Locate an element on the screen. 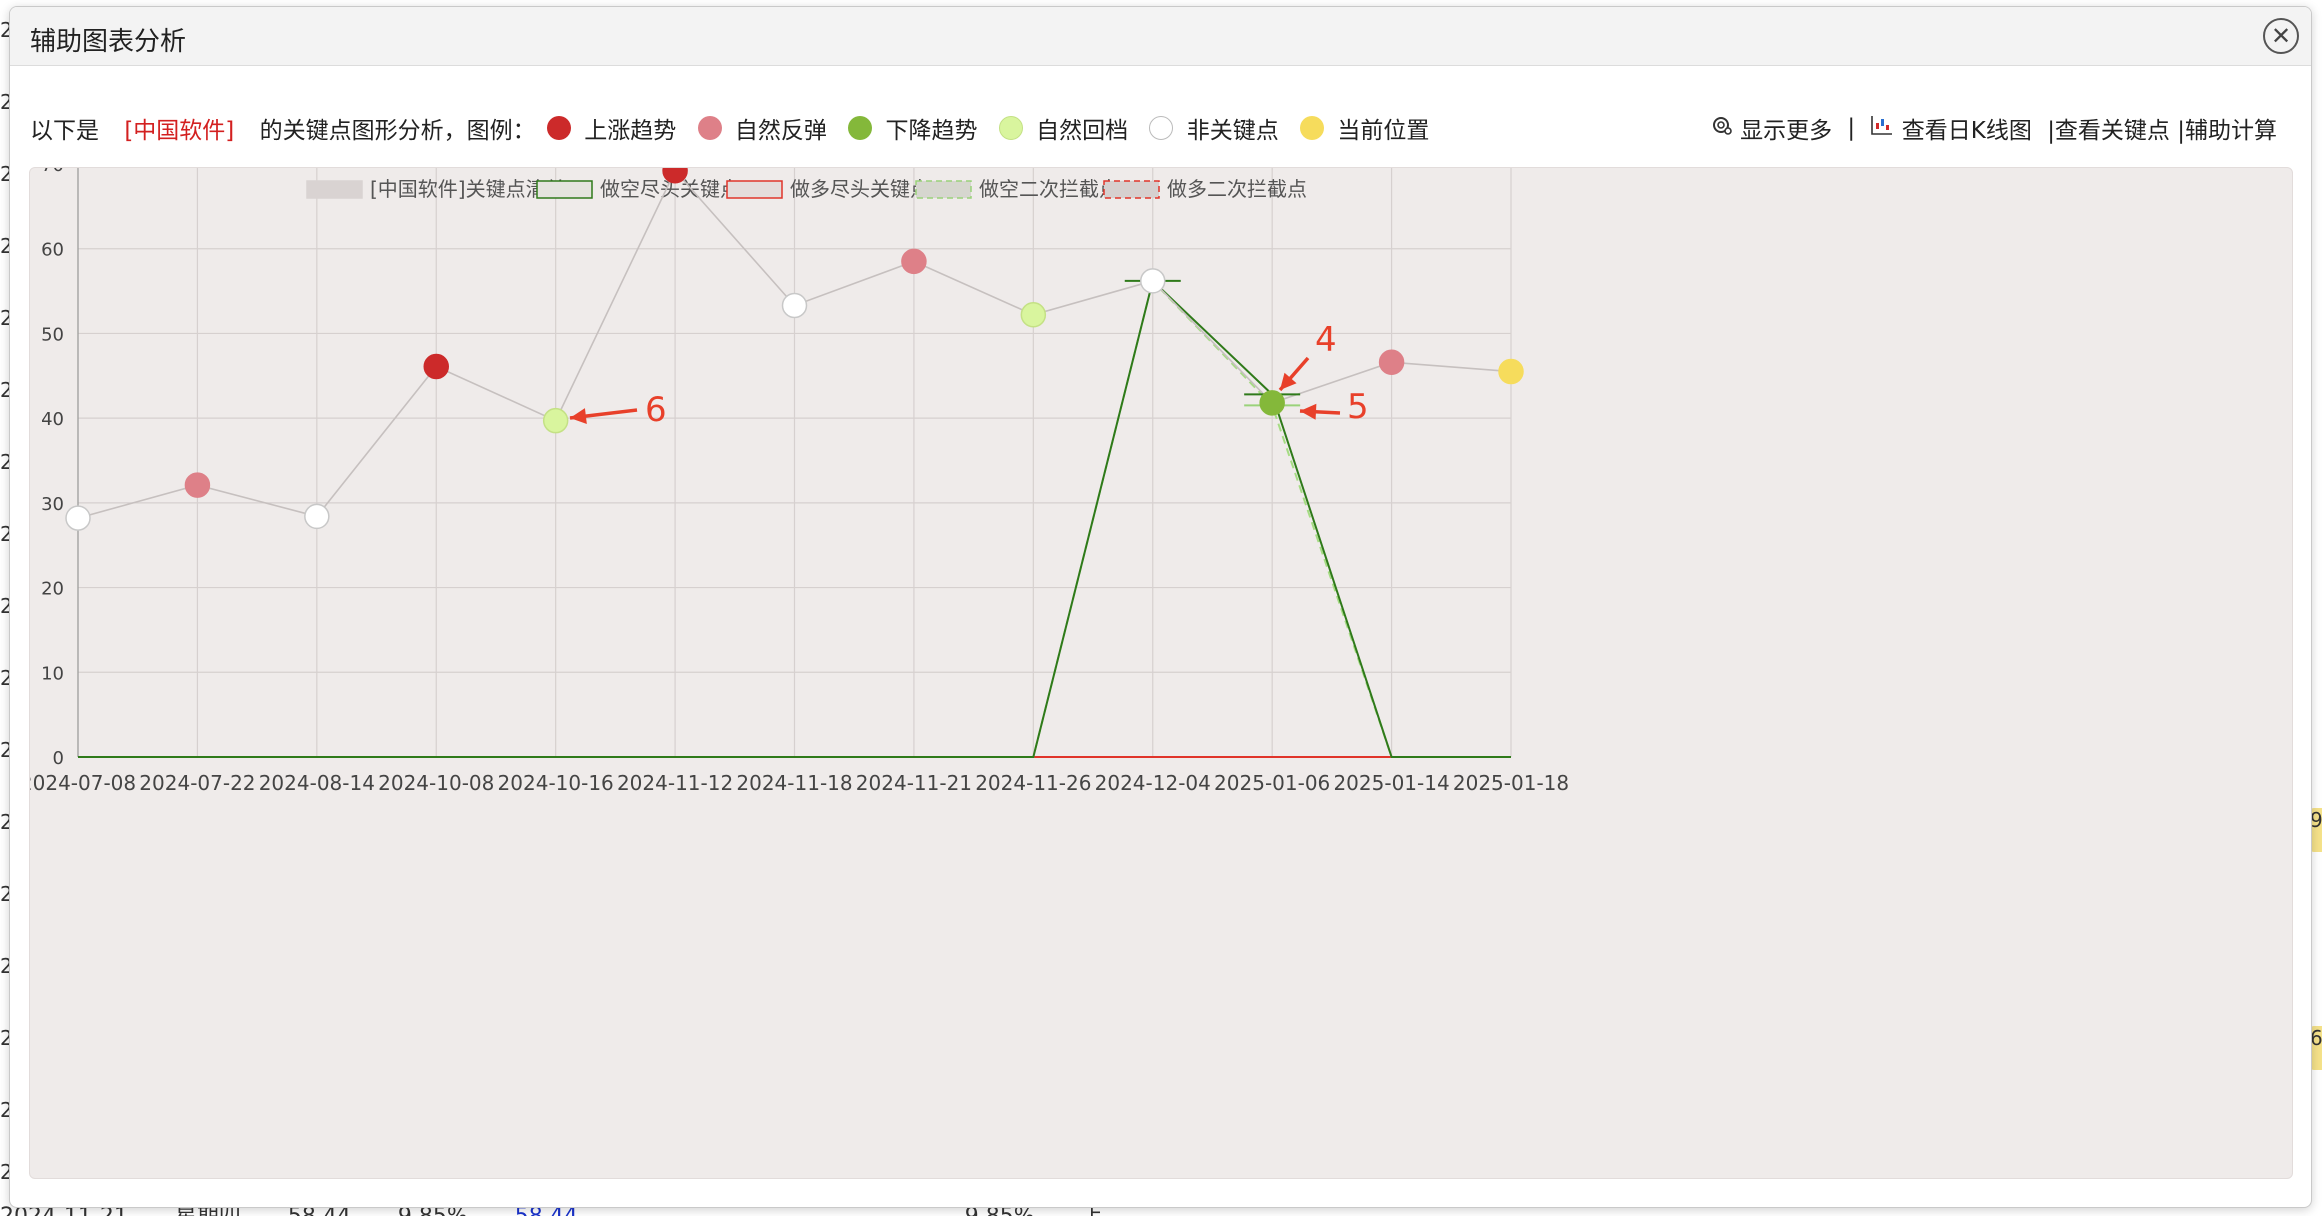 This screenshot has width=2322, height=1216. x-tick-label: 2025-01-06 is located at coordinates (1272, 783).